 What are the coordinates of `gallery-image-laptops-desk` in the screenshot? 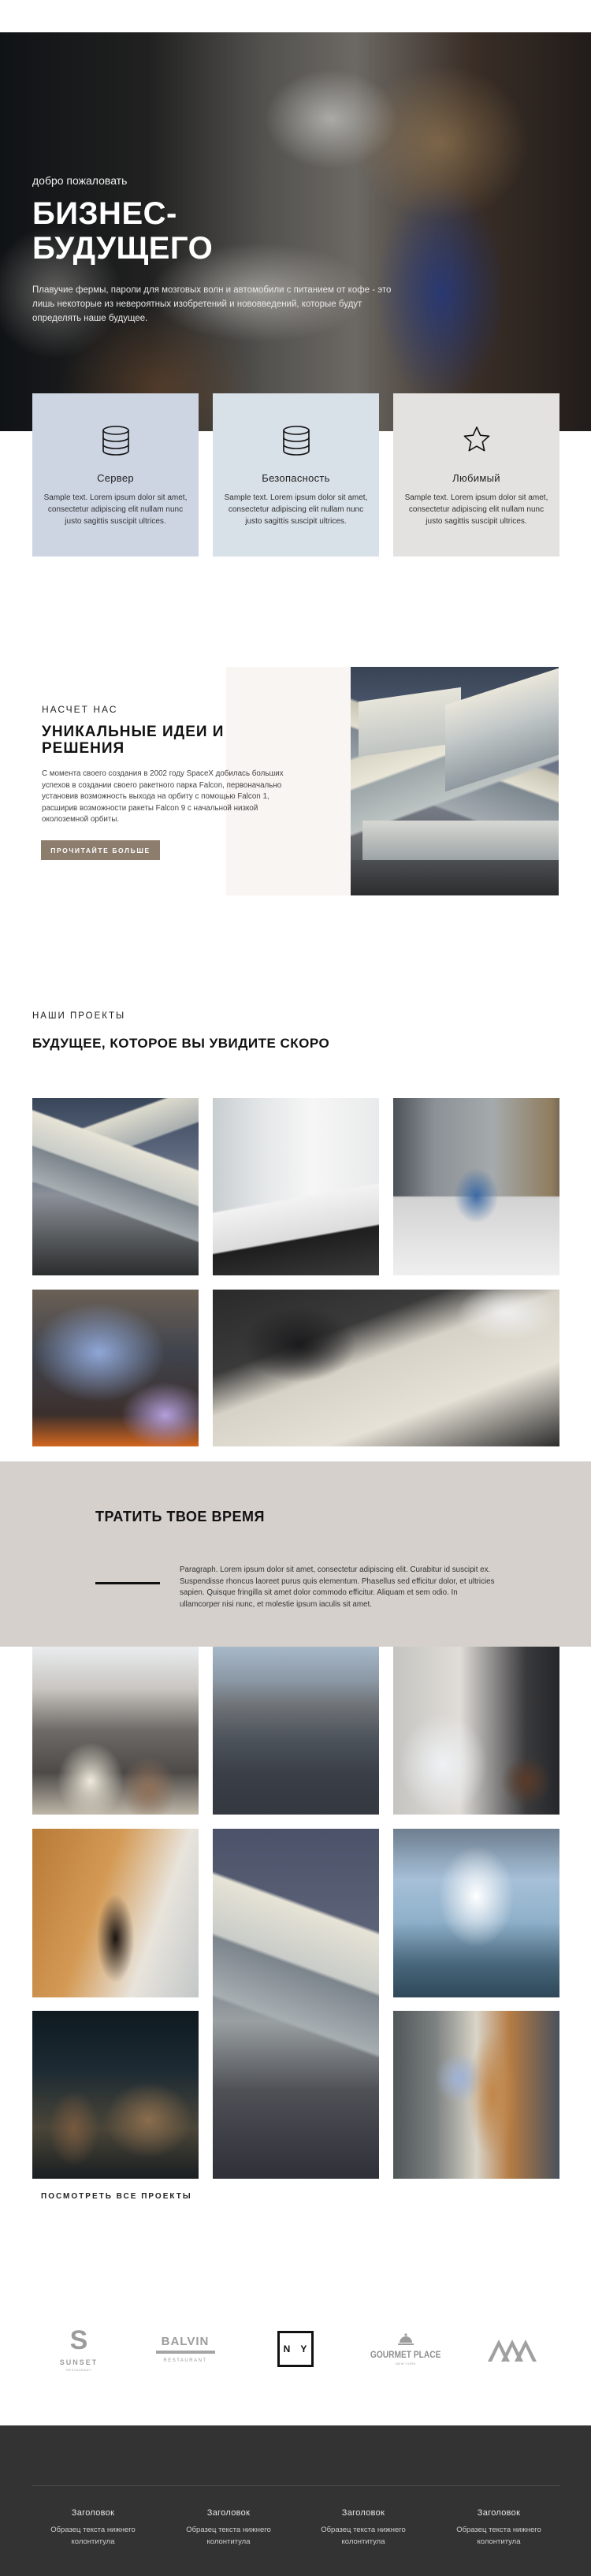 It's located at (386, 1368).